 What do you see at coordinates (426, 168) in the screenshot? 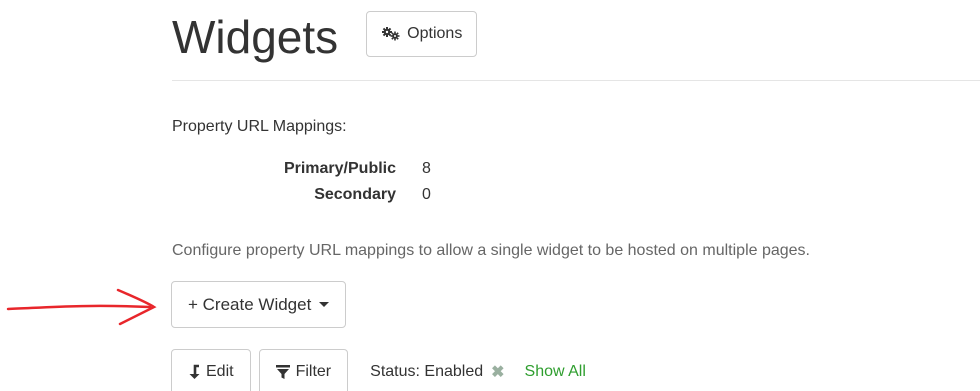
I see `mapping-value: 8` at bounding box center [426, 168].